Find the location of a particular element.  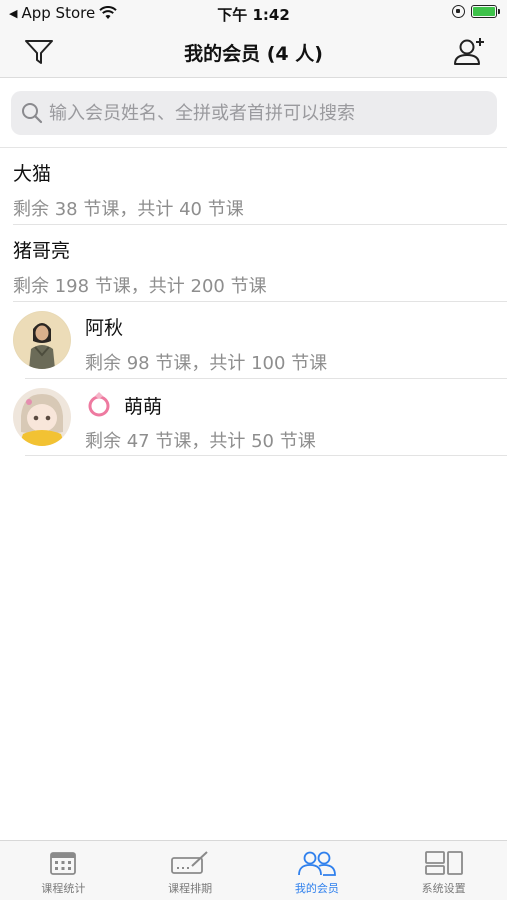

ring-icon is located at coordinates (99, 404).